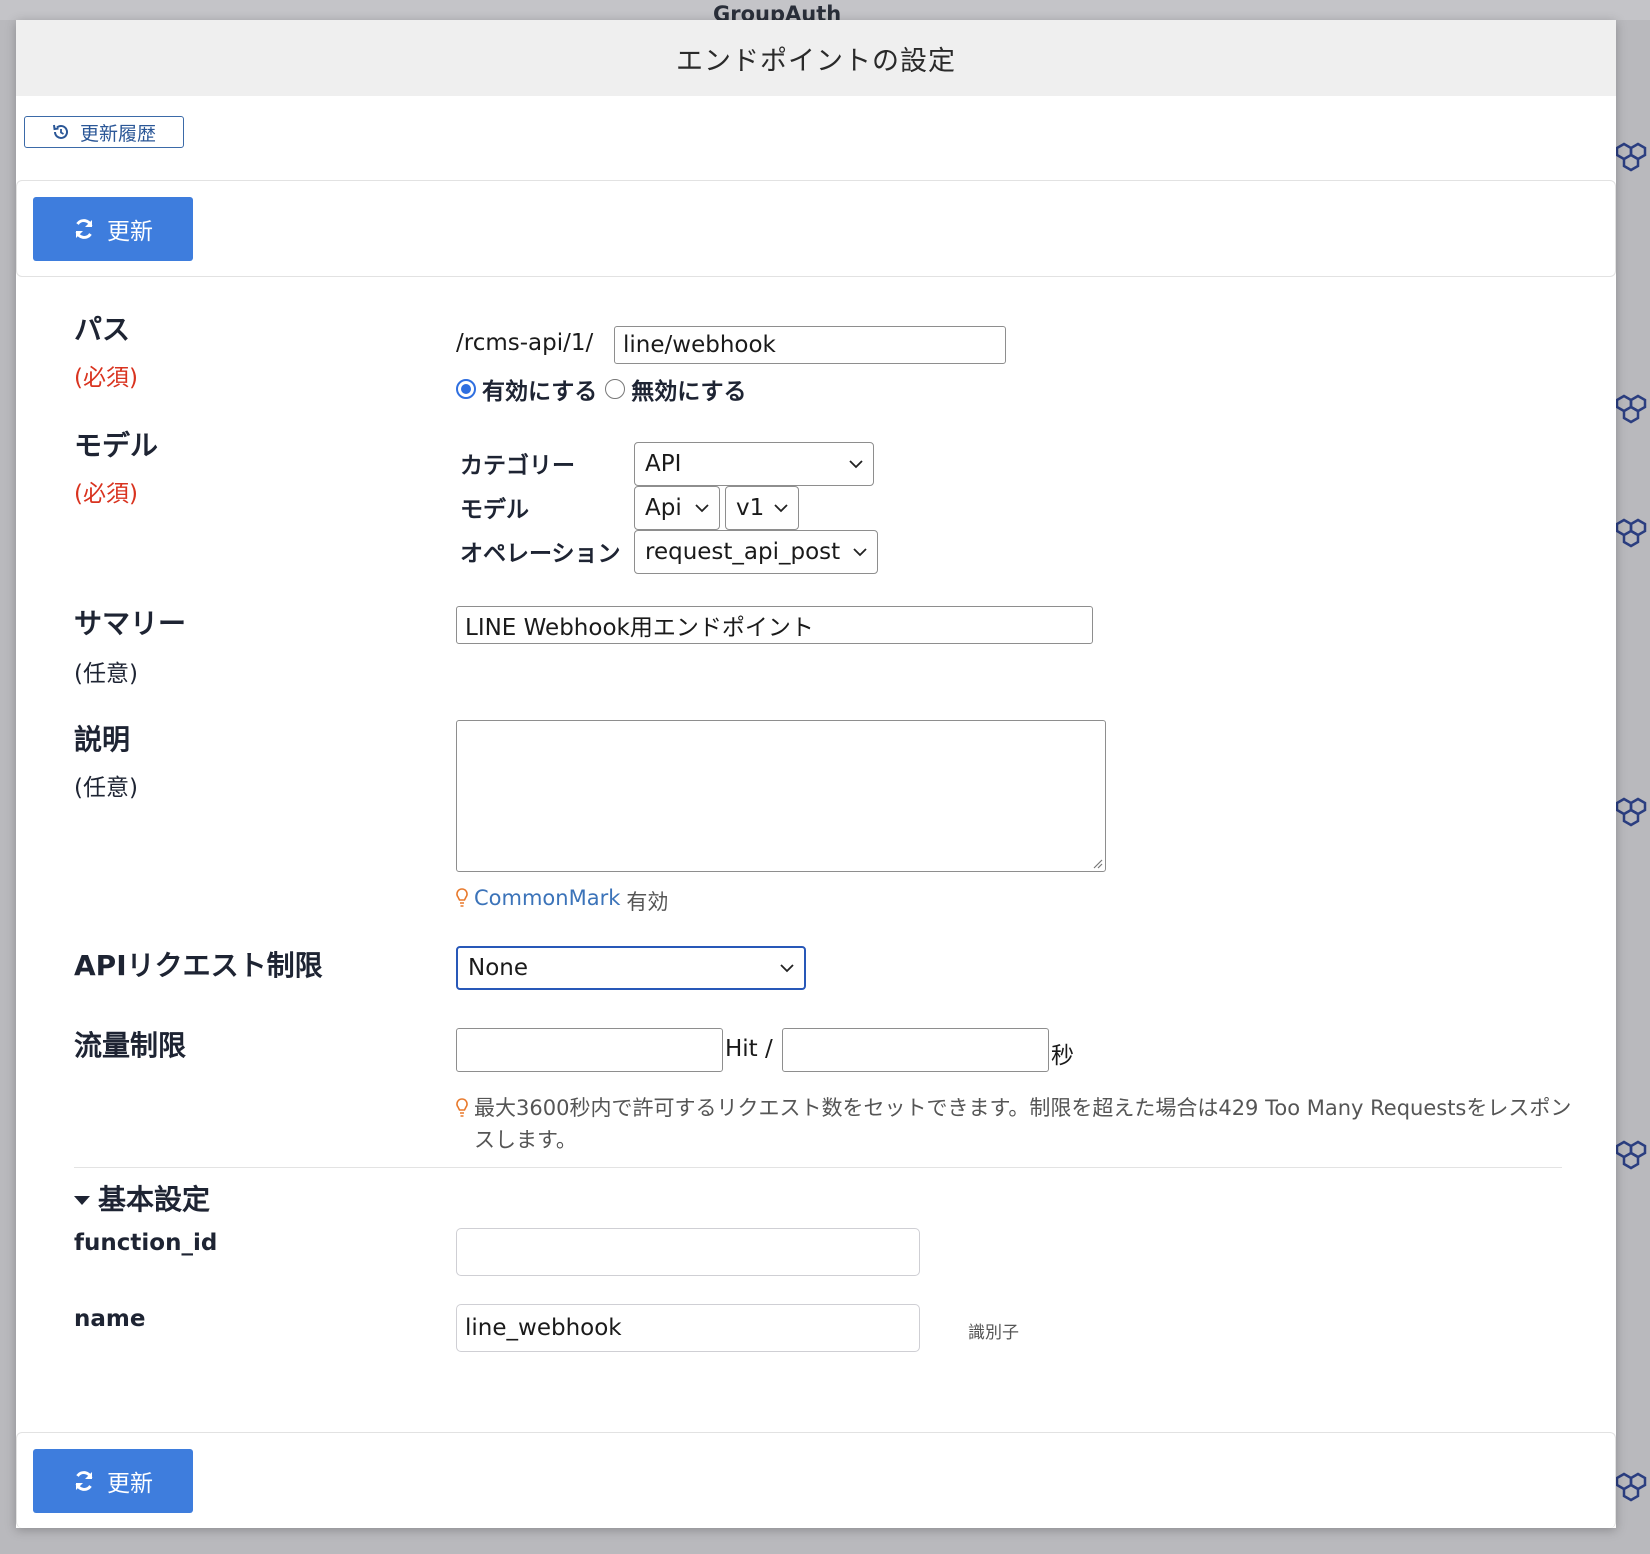 The height and width of the screenshot is (1554, 1650). Describe the element at coordinates (498, 968) in the screenshot. I see `api-limit-select-value: None` at that location.